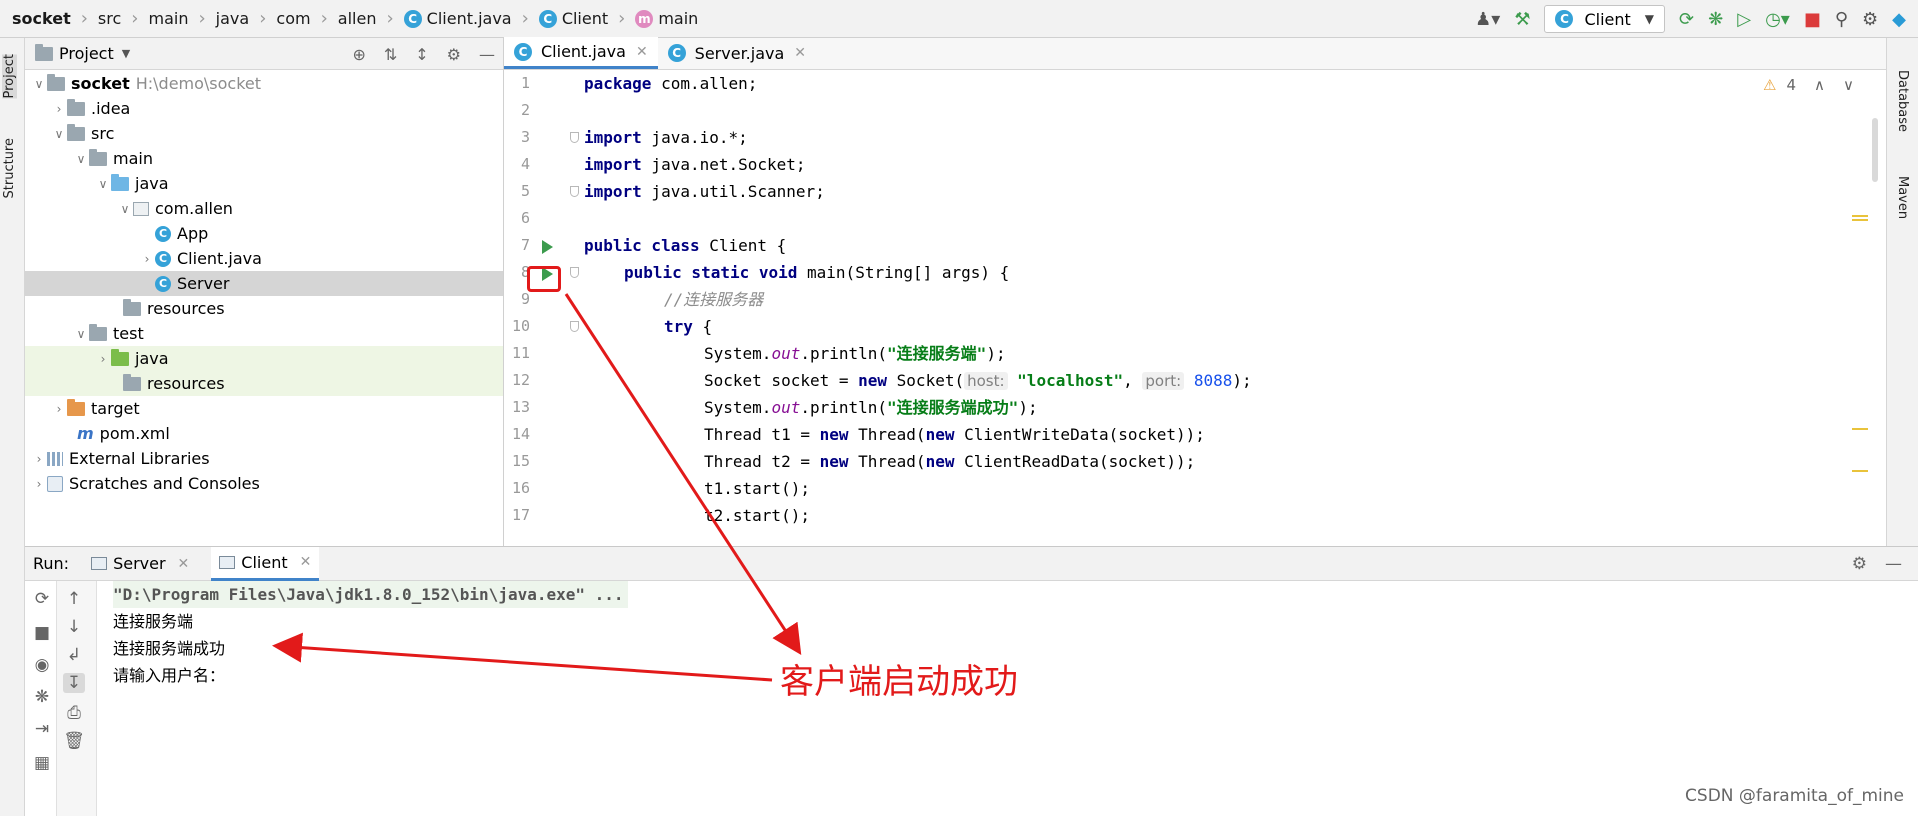  What do you see at coordinates (1487, 19) in the screenshot?
I see `user-icon: ♟▾` at bounding box center [1487, 19].